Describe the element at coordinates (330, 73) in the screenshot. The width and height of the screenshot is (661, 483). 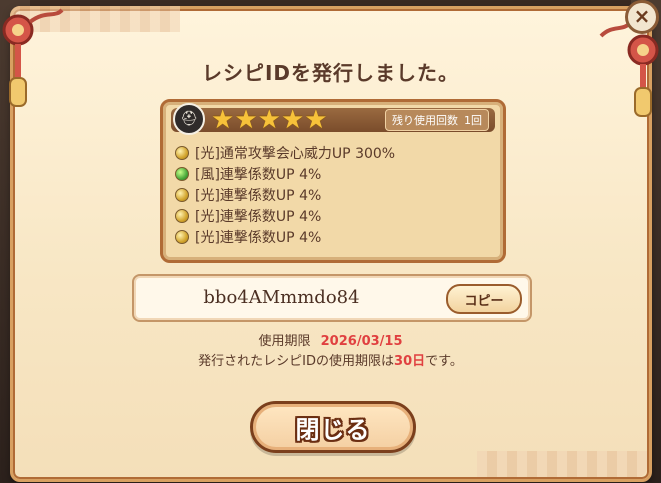
I see `dialog-title: レシピIDを発行しました。` at that location.